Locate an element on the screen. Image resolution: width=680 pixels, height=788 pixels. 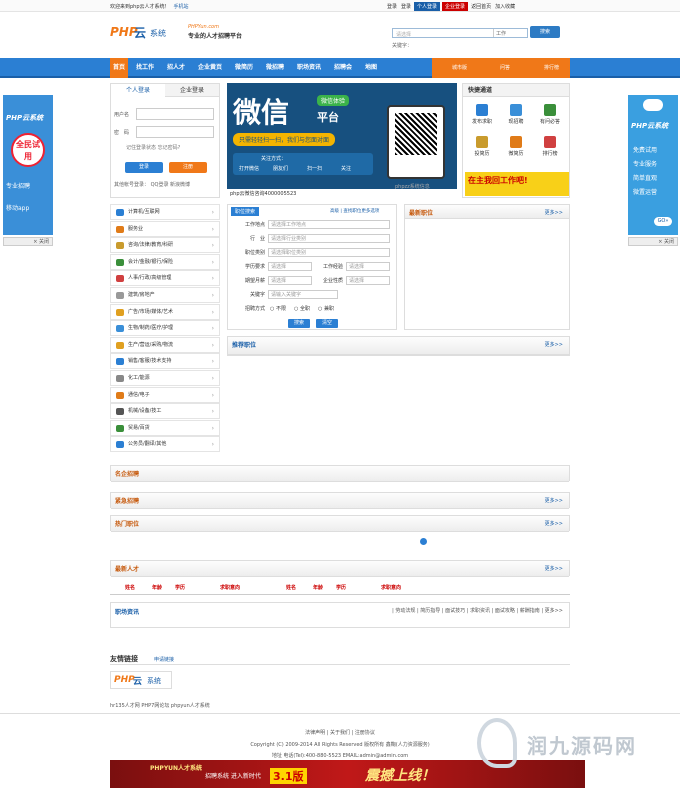
go-button: GO» is located at coordinates (663, 221).